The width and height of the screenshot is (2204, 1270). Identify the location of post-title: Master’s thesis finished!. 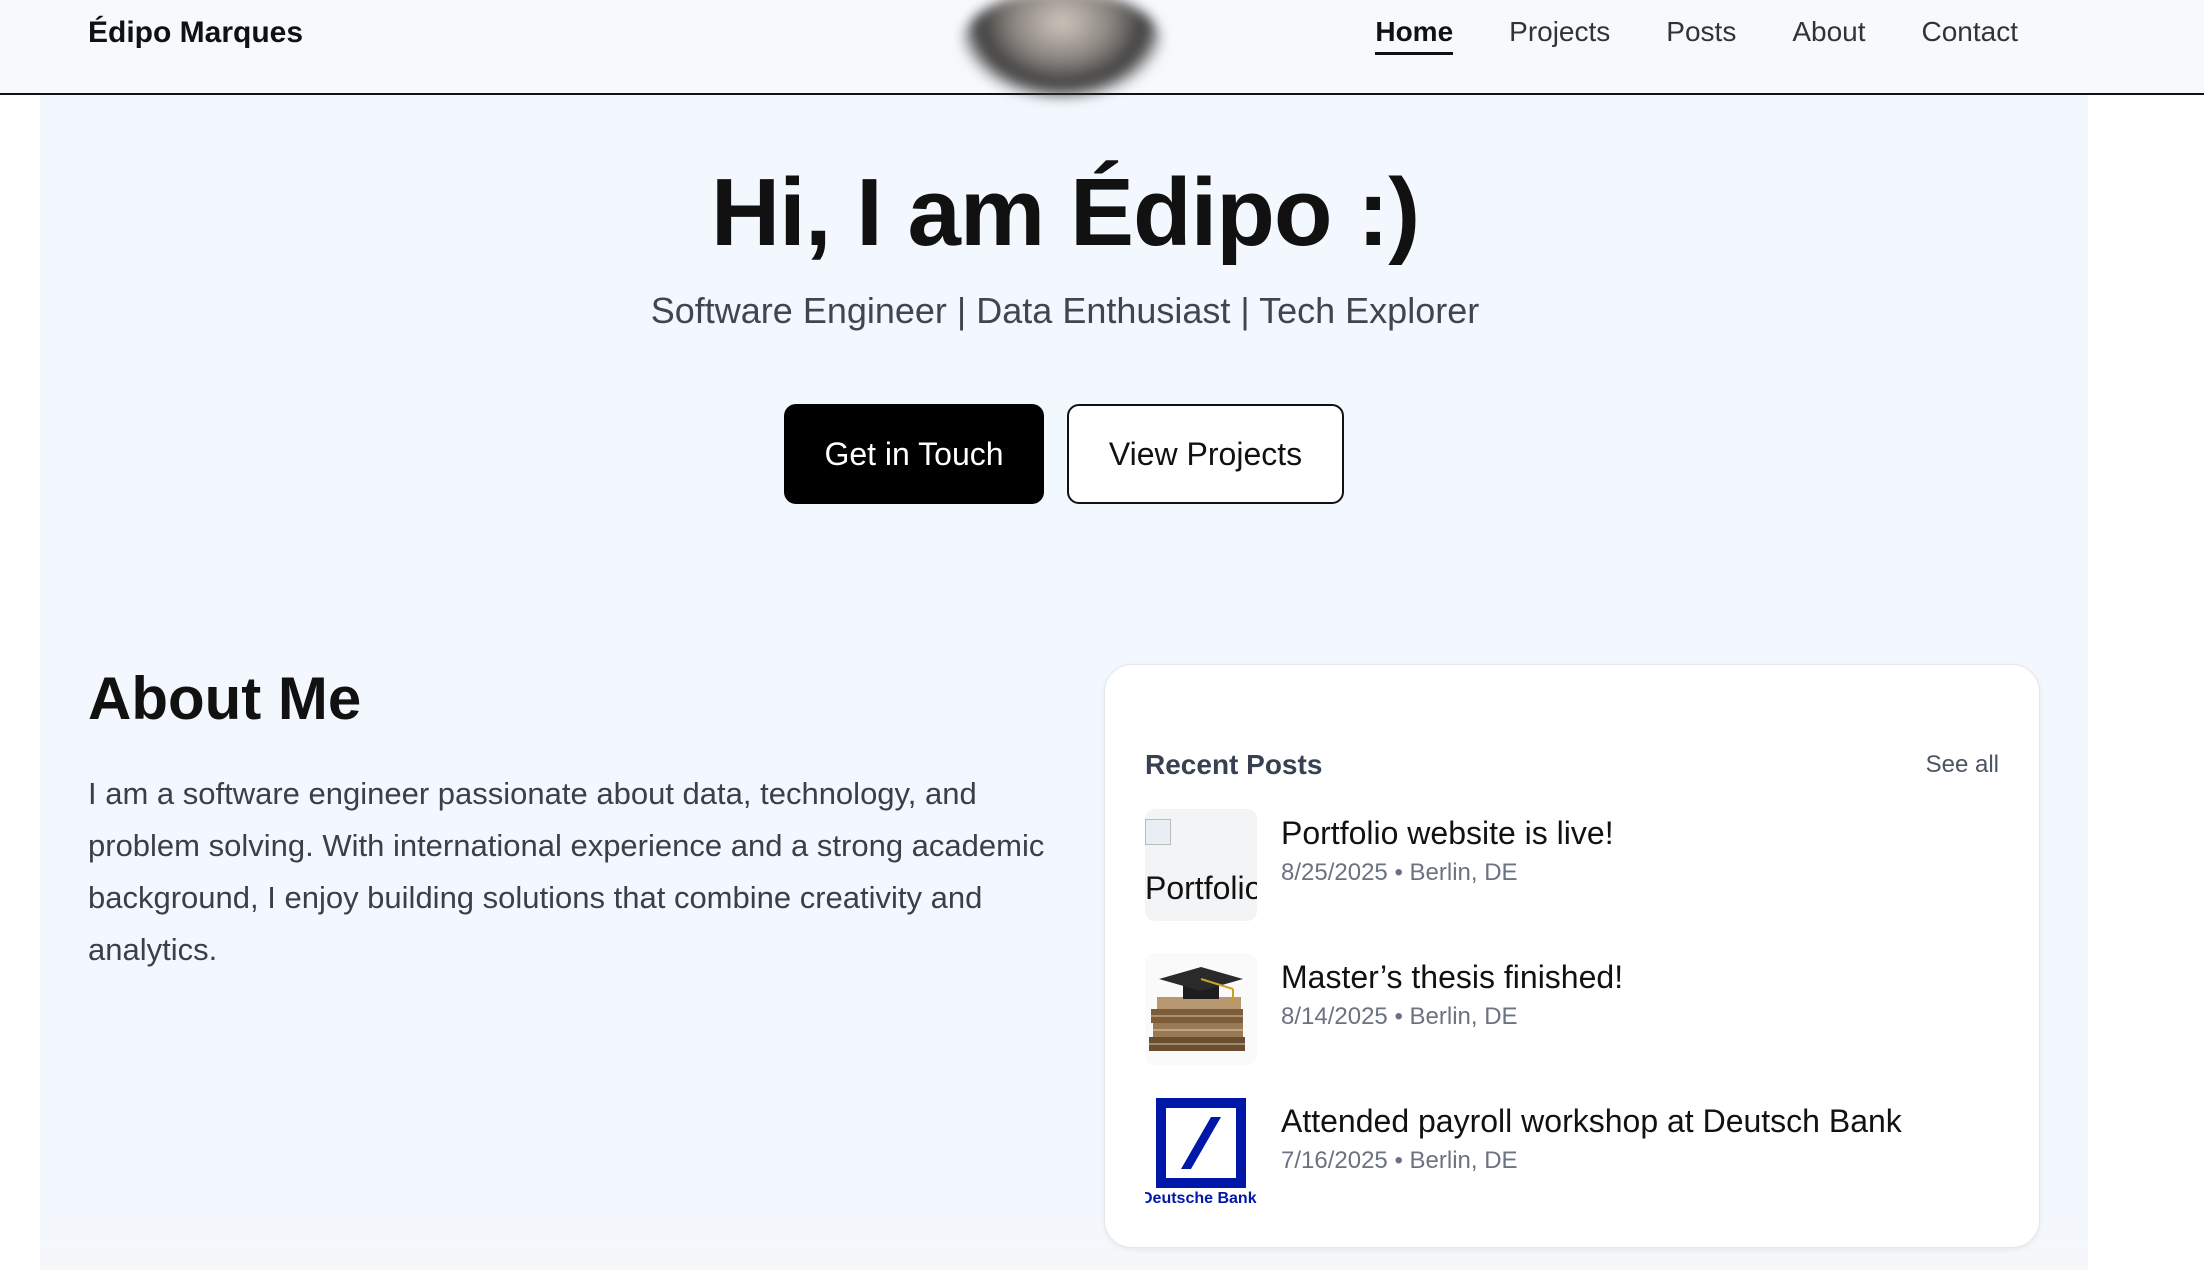
(1452, 977).